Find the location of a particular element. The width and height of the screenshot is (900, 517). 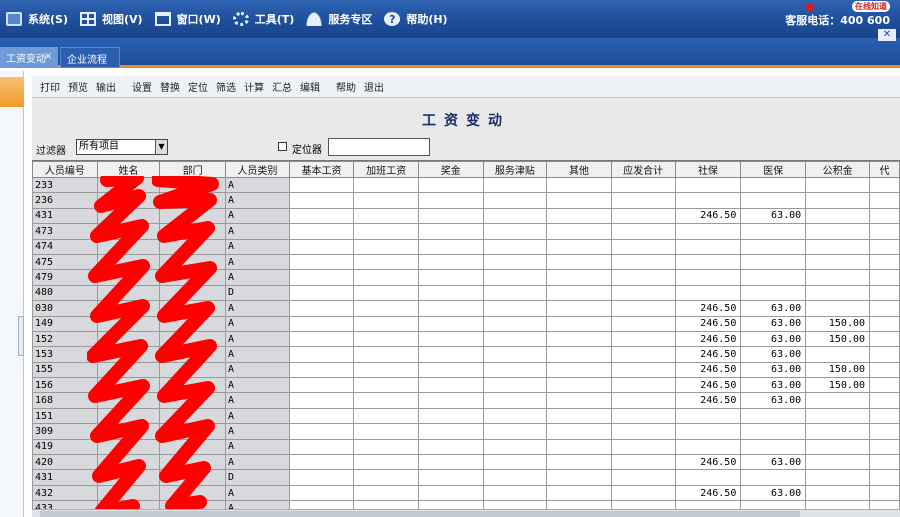

table-row: 431 A 246.50 63.00 is located at coordinates (466, 216).